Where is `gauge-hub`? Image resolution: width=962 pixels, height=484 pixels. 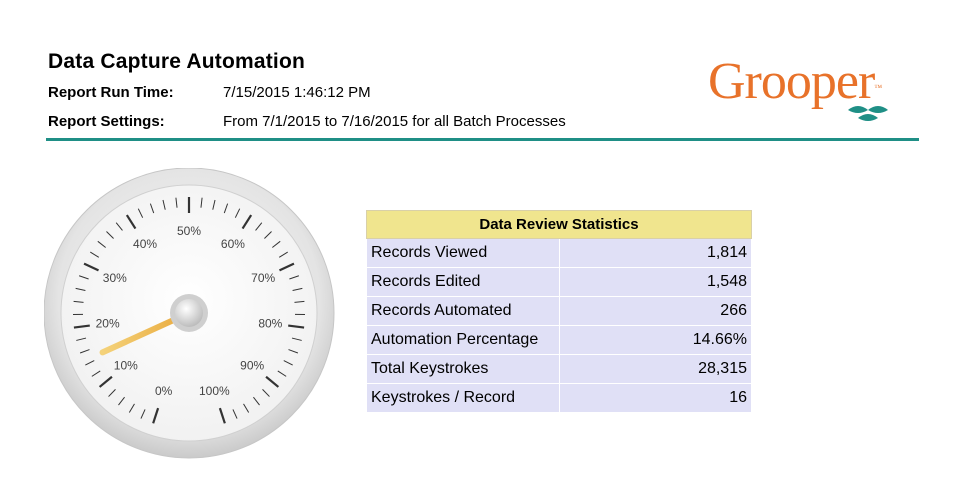
gauge-hub is located at coordinates (189, 313).